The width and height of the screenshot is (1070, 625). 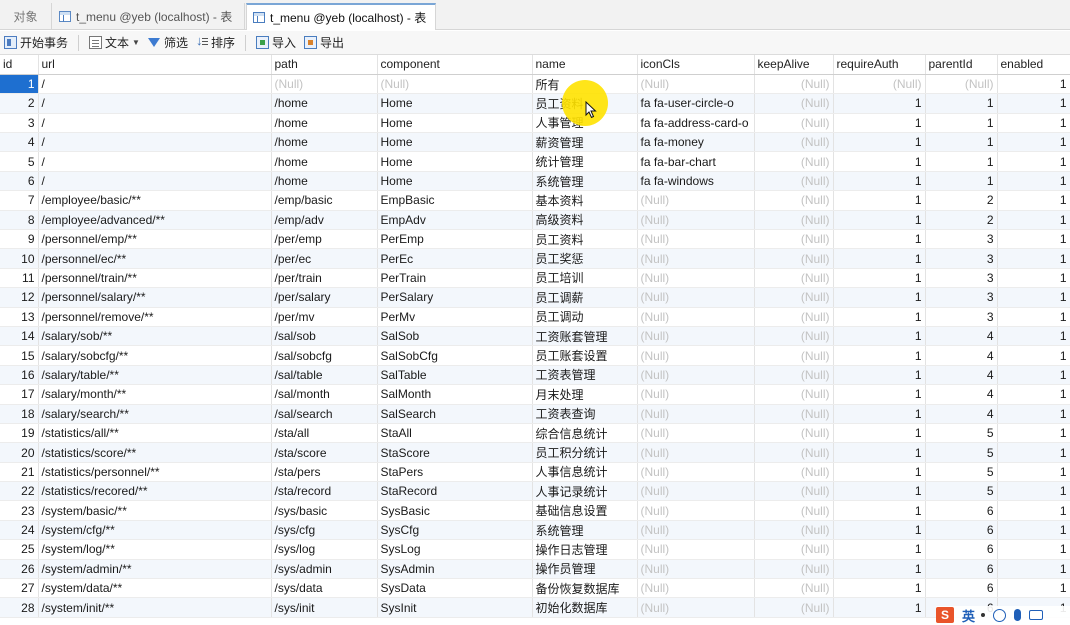 What do you see at coordinates (585, 569) in the screenshot?
I see `cell-name: 操作员管理` at bounding box center [585, 569].